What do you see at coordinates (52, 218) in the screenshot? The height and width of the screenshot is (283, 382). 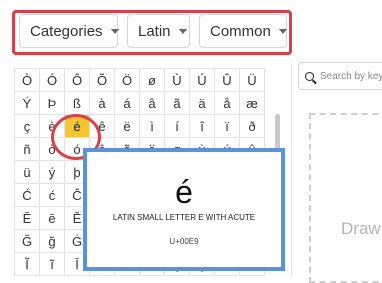 I see `char-cell: ē` at bounding box center [52, 218].